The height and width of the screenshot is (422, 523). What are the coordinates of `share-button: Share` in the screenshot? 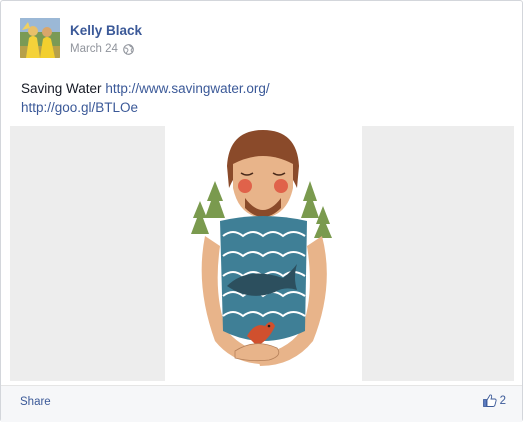 It's located at (35, 402).